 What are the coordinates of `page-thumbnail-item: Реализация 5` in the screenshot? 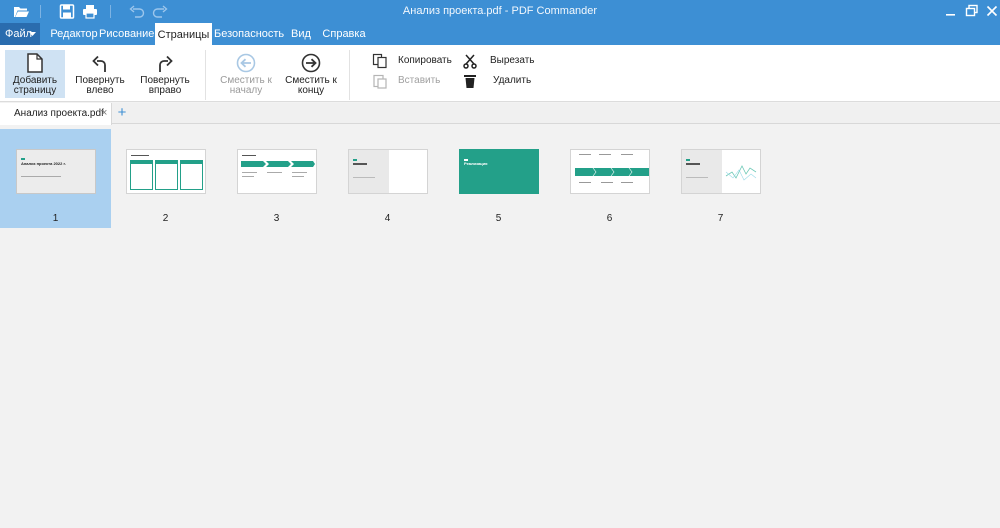 It's located at (498, 178).